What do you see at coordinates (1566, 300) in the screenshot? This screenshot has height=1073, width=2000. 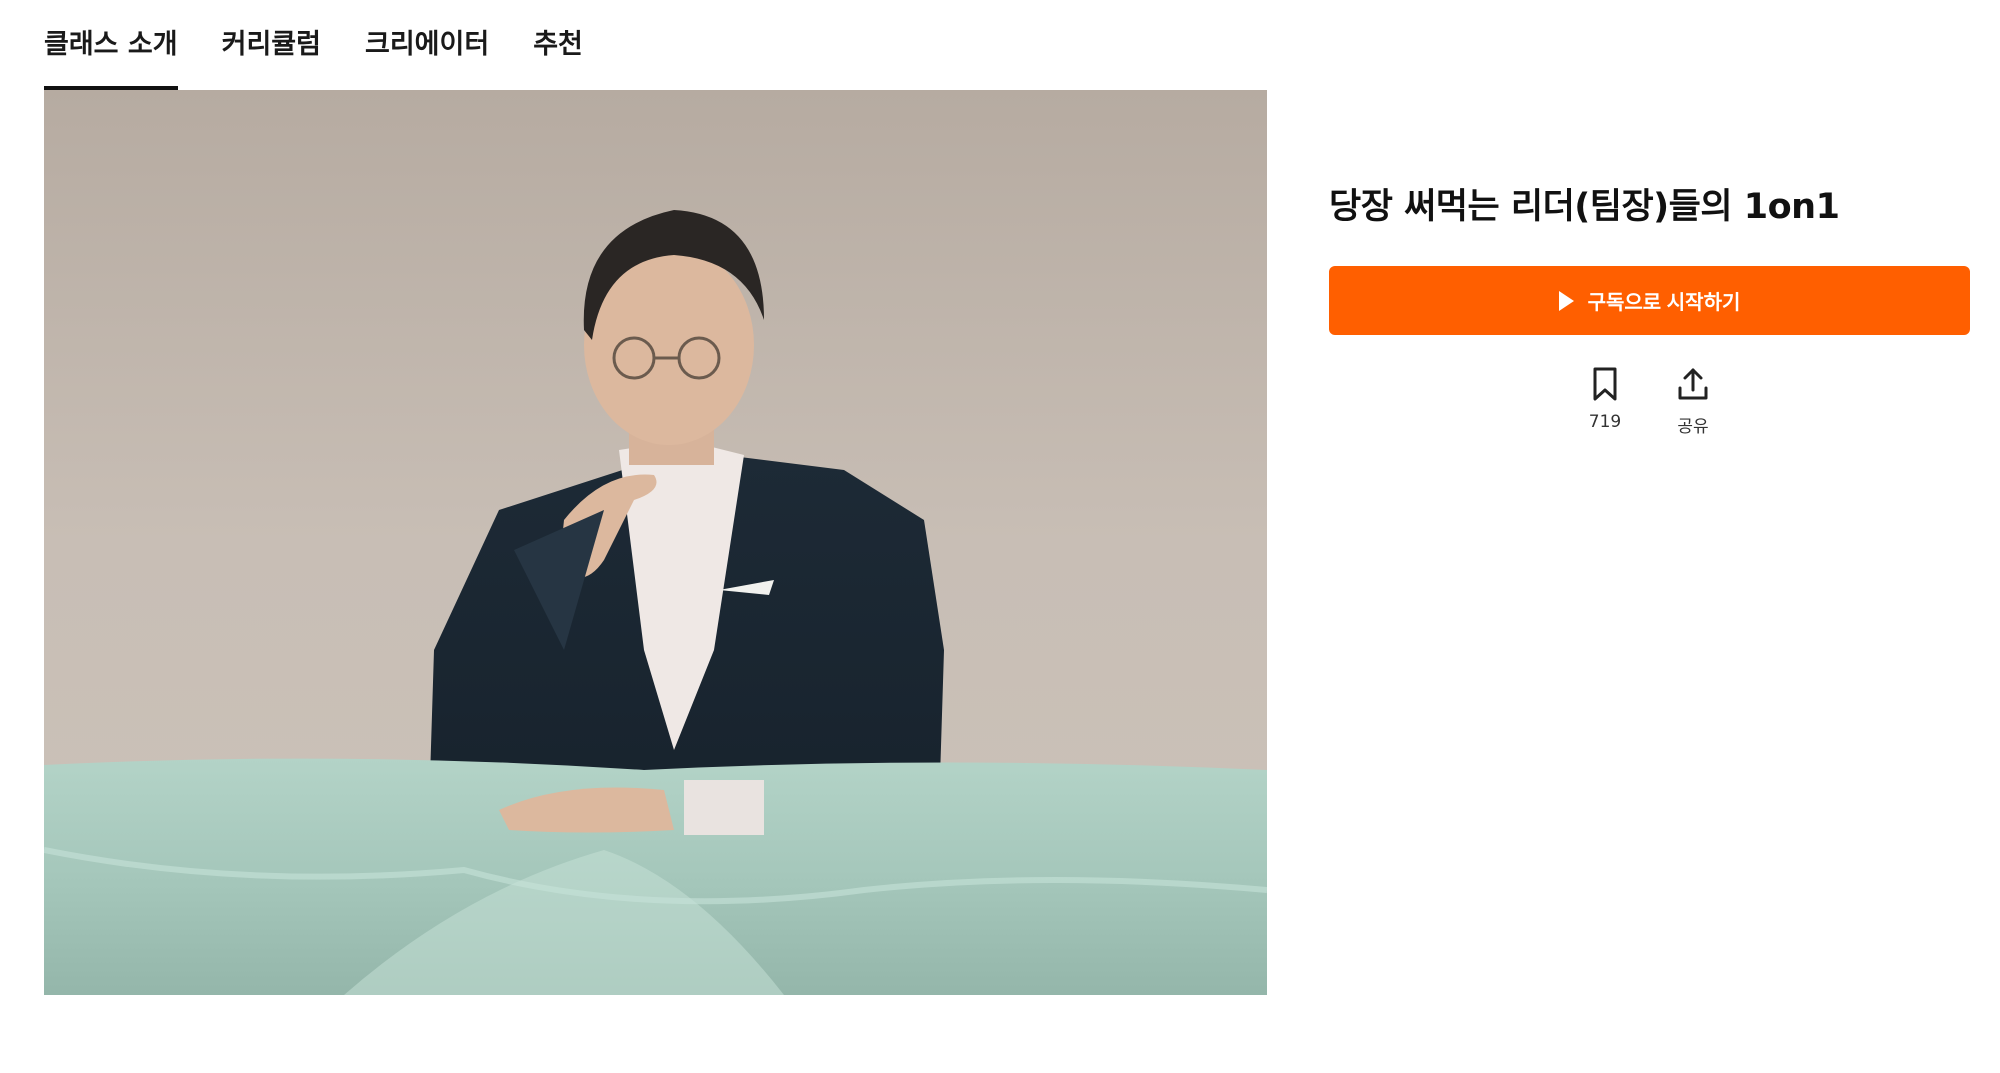 I see `play-icon` at bounding box center [1566, 300].